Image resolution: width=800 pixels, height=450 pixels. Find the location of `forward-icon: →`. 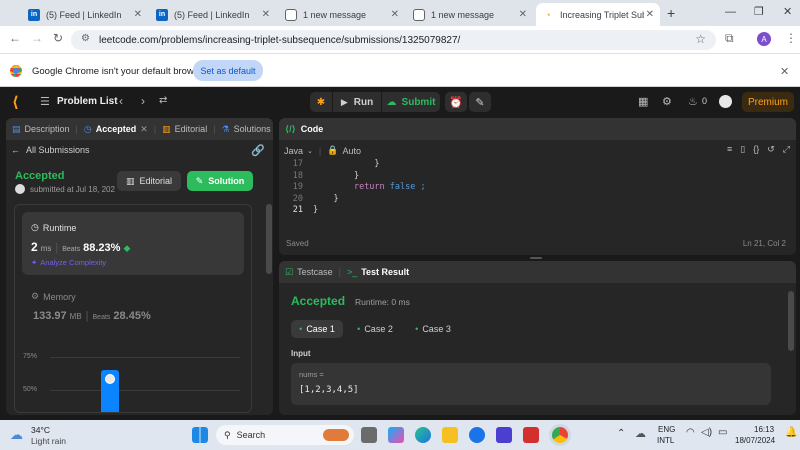

forward-icon: → is located at coordinates (37, 38).